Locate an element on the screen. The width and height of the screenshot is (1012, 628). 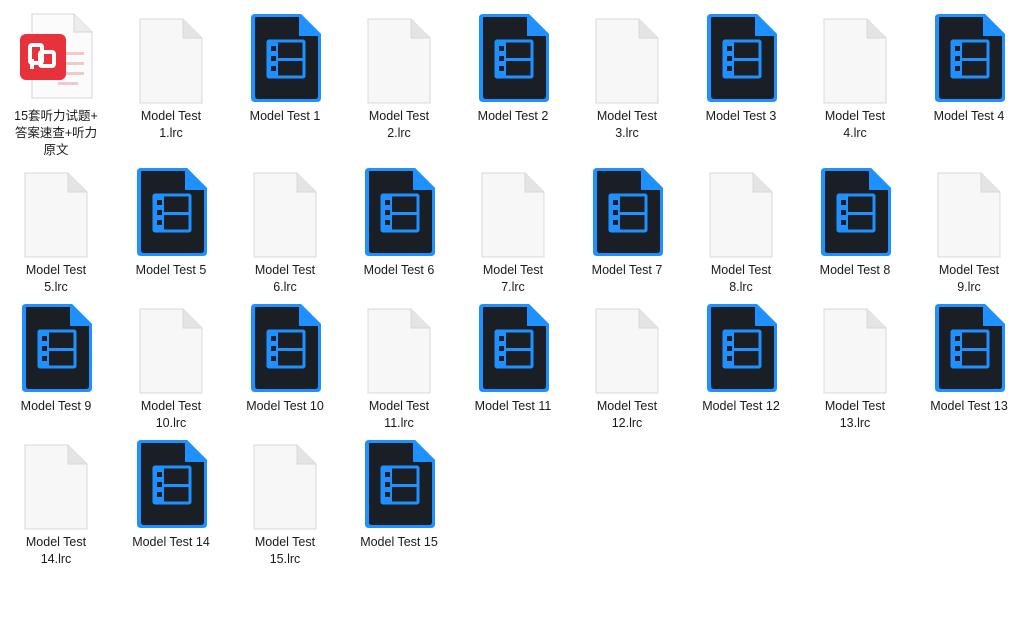
video-file-item: Model Test 14 is located at coordinates (171, 494).